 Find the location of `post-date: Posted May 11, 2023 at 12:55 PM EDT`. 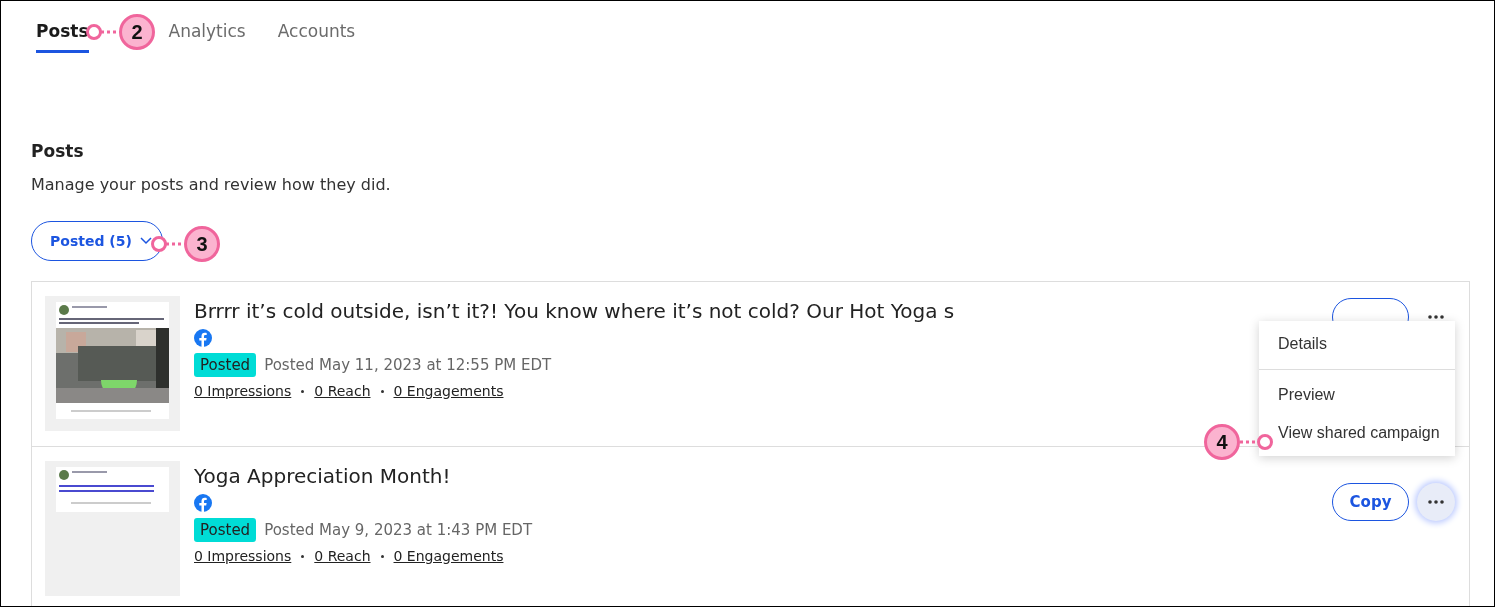

post-date: Posted May 11, 2023 at 12:55 PM EDT is located at coordinates (408, 365).